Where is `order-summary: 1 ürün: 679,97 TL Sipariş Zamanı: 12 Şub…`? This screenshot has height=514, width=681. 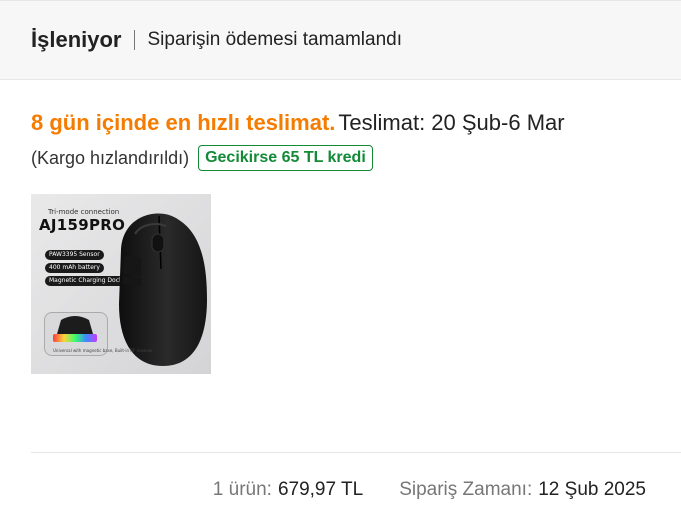
order-summary: 1 ürün: 679,97 TL Sipariş Zamanı: 12 Şub… is located at coordinates (429, 490).